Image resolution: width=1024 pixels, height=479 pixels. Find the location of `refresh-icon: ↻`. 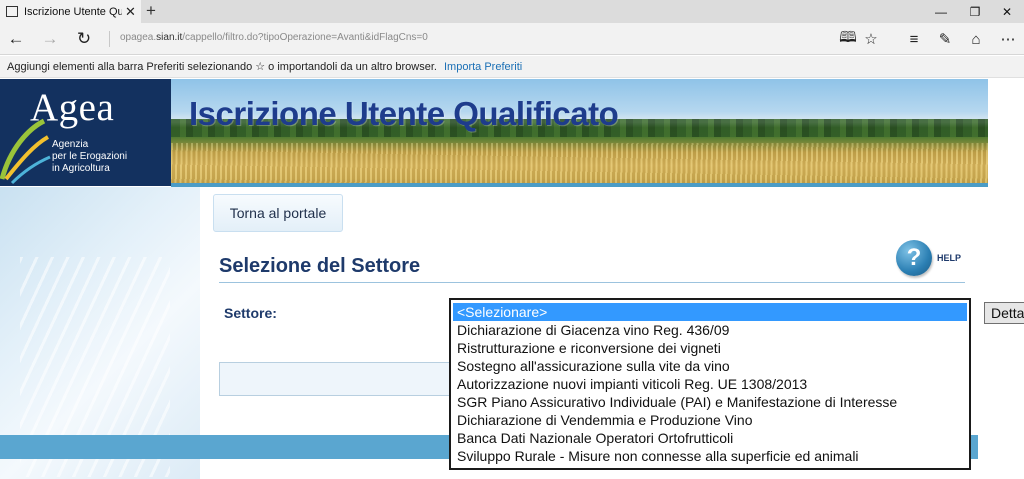

refresh-icon: ↻ is located at coordinates (84, 39).